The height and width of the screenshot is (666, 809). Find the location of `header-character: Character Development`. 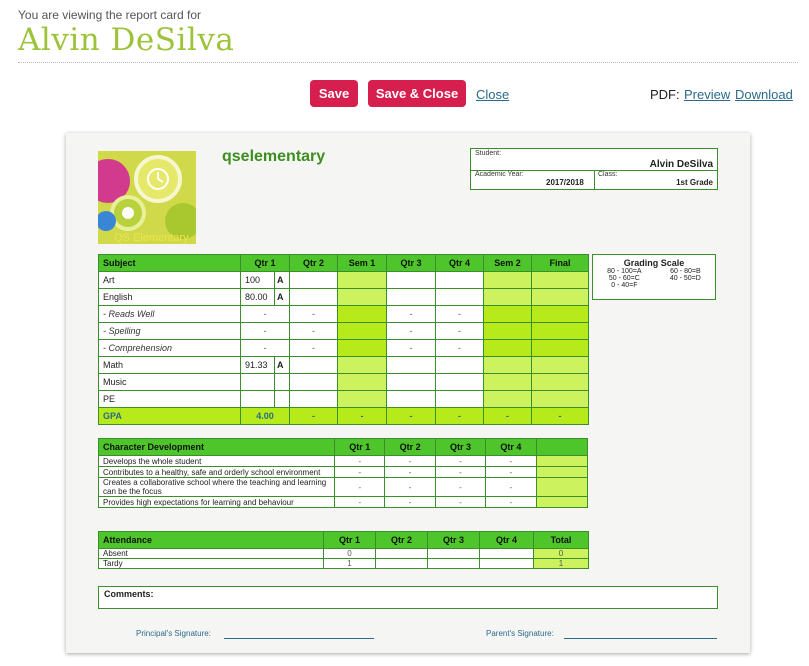

header-character: Character Development is located at coordinates (216, 447).